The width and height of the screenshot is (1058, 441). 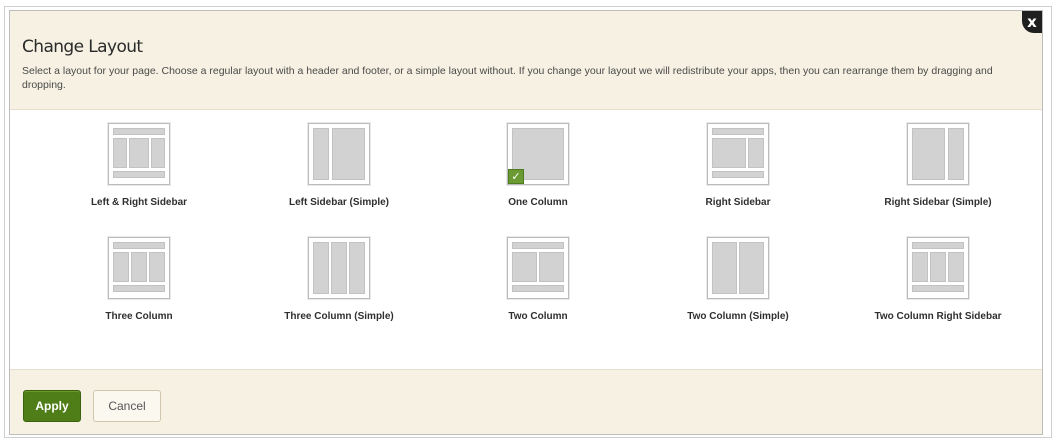 What do you see at coordinates (738, 316) in the screenshot?
I see `layout-option-label: Two Column (Simple)` at bounding box center [738, 316].